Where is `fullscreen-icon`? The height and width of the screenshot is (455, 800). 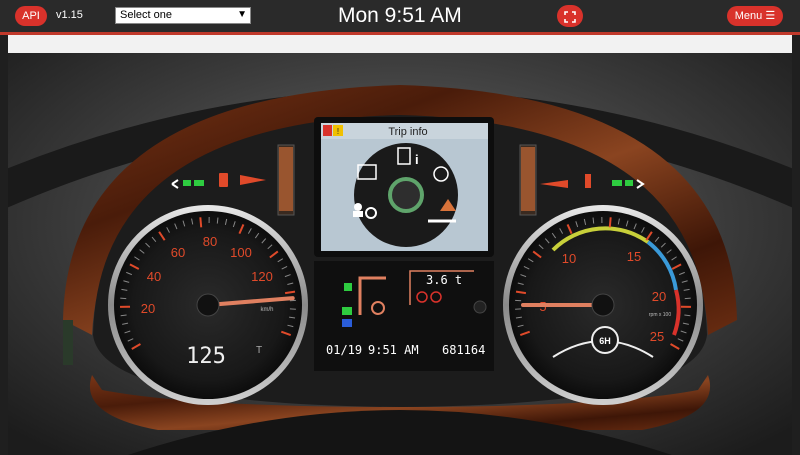 fullscreen-icon is located at coordinates (570, 17).